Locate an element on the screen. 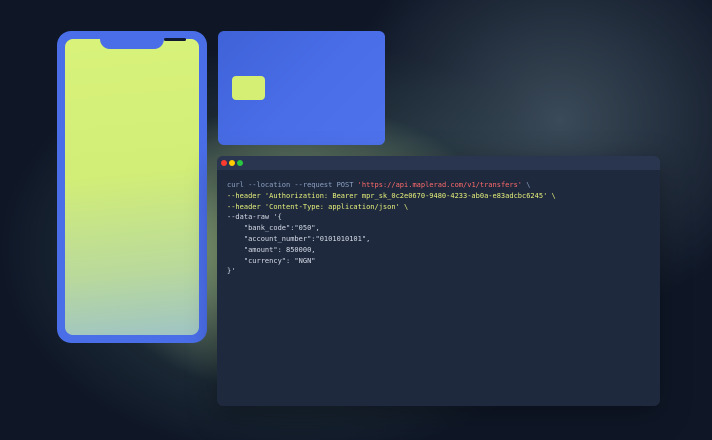  card-chip-icon is located at coordinates (248, 88).